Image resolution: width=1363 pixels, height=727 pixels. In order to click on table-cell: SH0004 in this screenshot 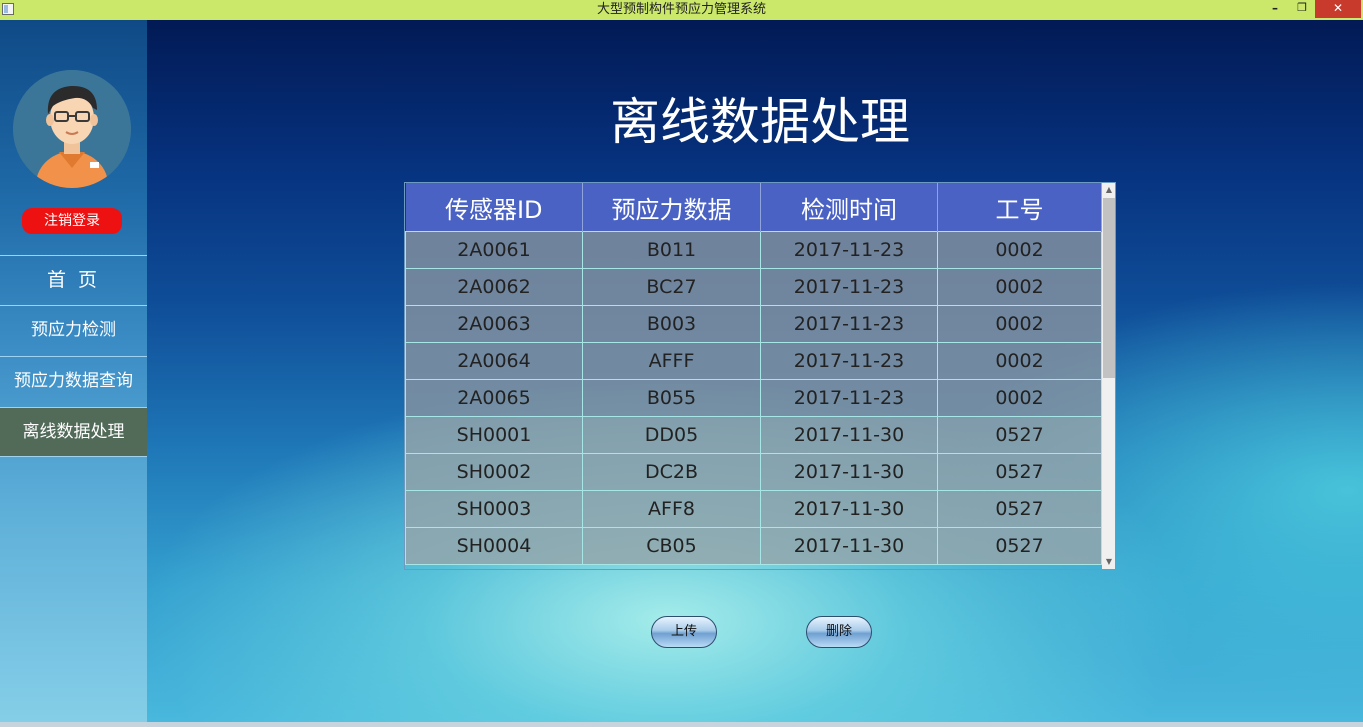, I will do `click(494, 546)`.